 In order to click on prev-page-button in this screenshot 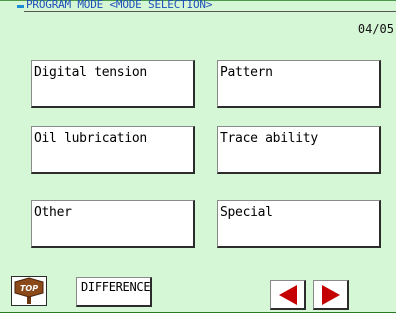, I will do `click(288, 295)`.